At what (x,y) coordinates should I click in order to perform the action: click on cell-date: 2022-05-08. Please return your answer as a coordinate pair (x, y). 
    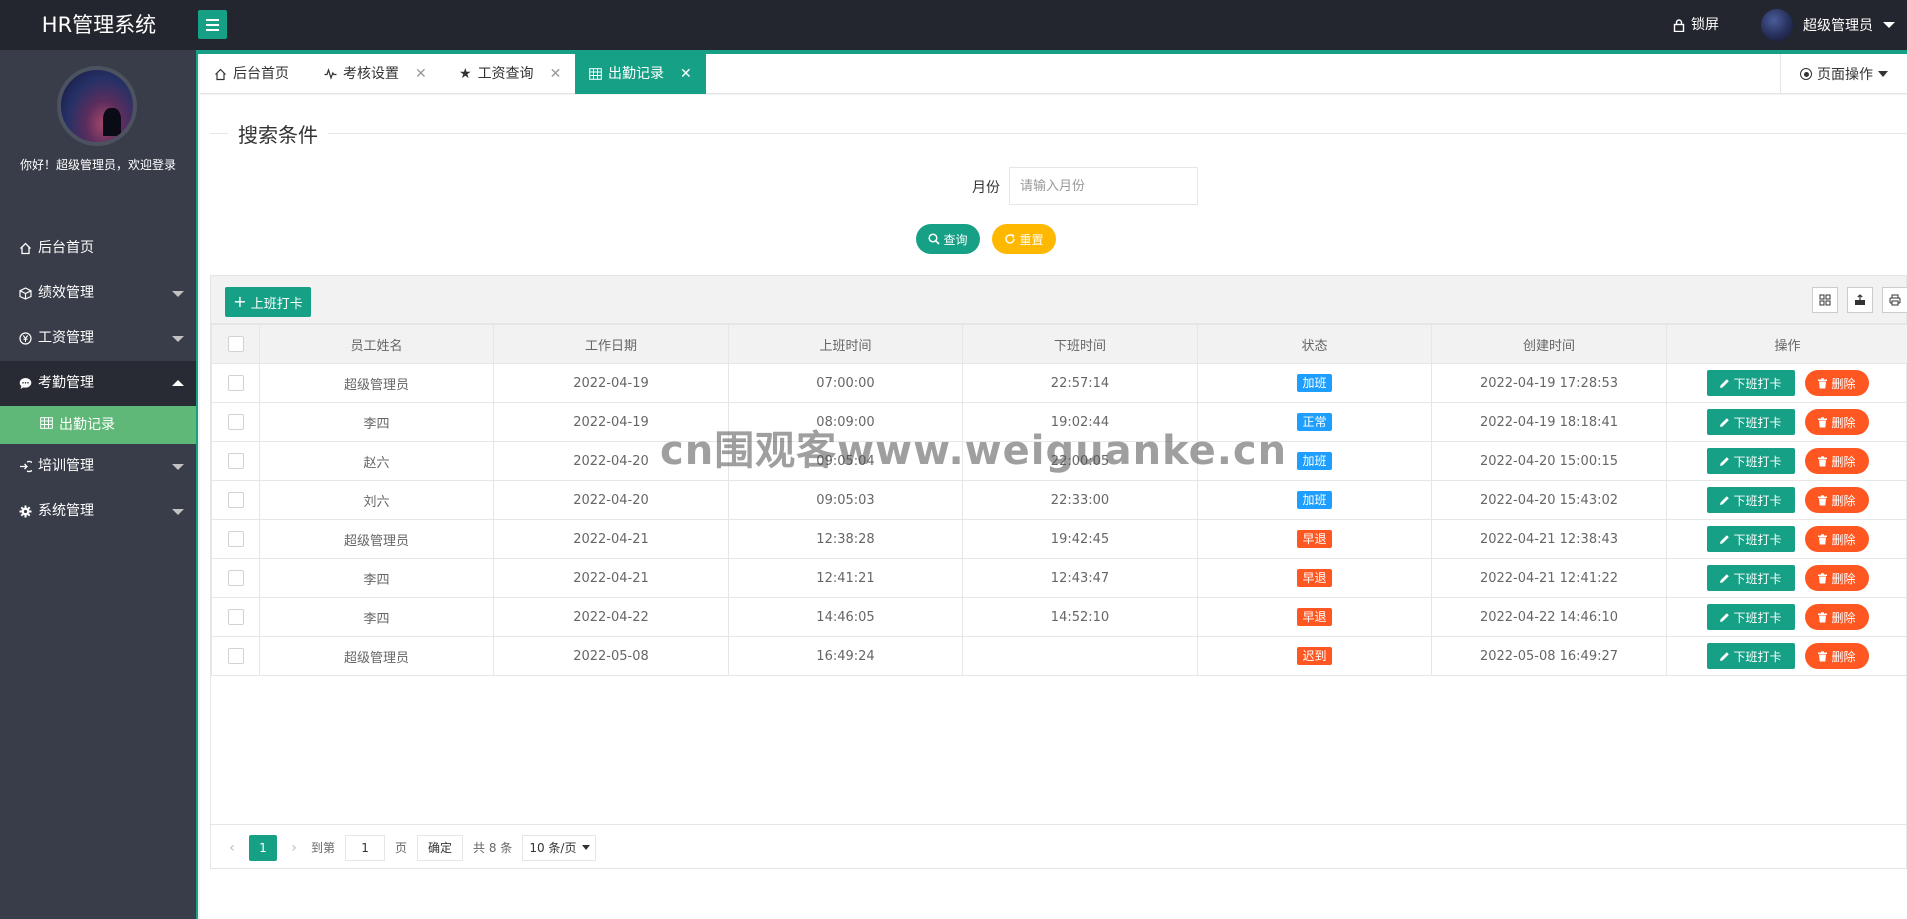
    Looking at the image, I should click on (611, 656).